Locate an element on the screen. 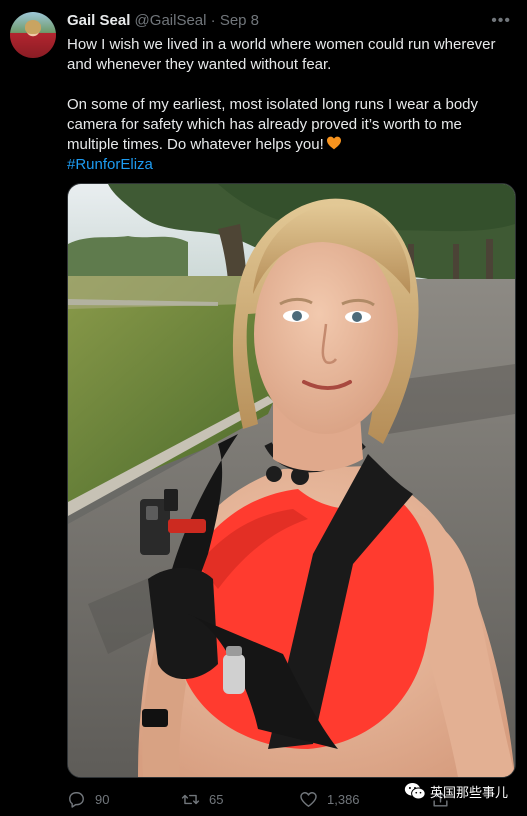  tweet-header: Gail Seal @GailSeal · Sep 8 is located at coordinates (163, 20).